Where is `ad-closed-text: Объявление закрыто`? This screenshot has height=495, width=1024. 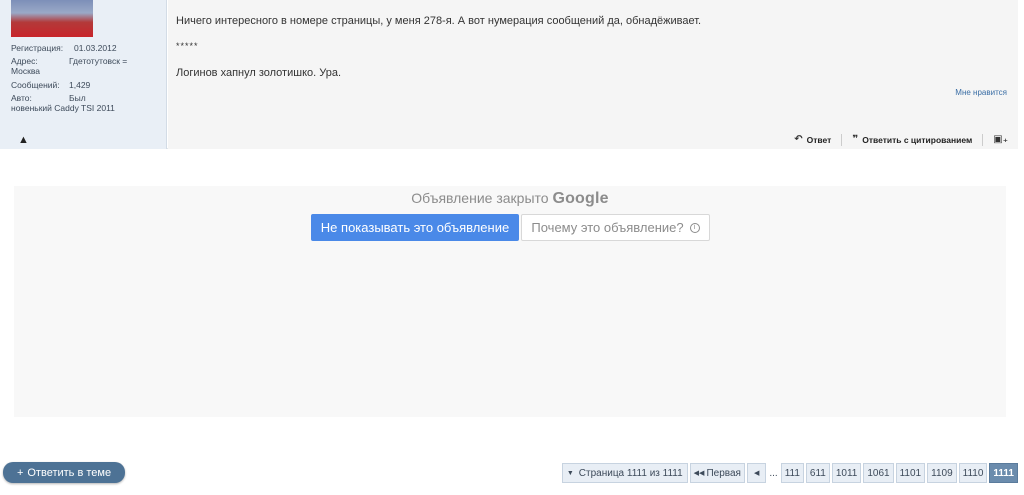
ad-closed-text: Объявление закрыто is located at coordinates (480, 198).